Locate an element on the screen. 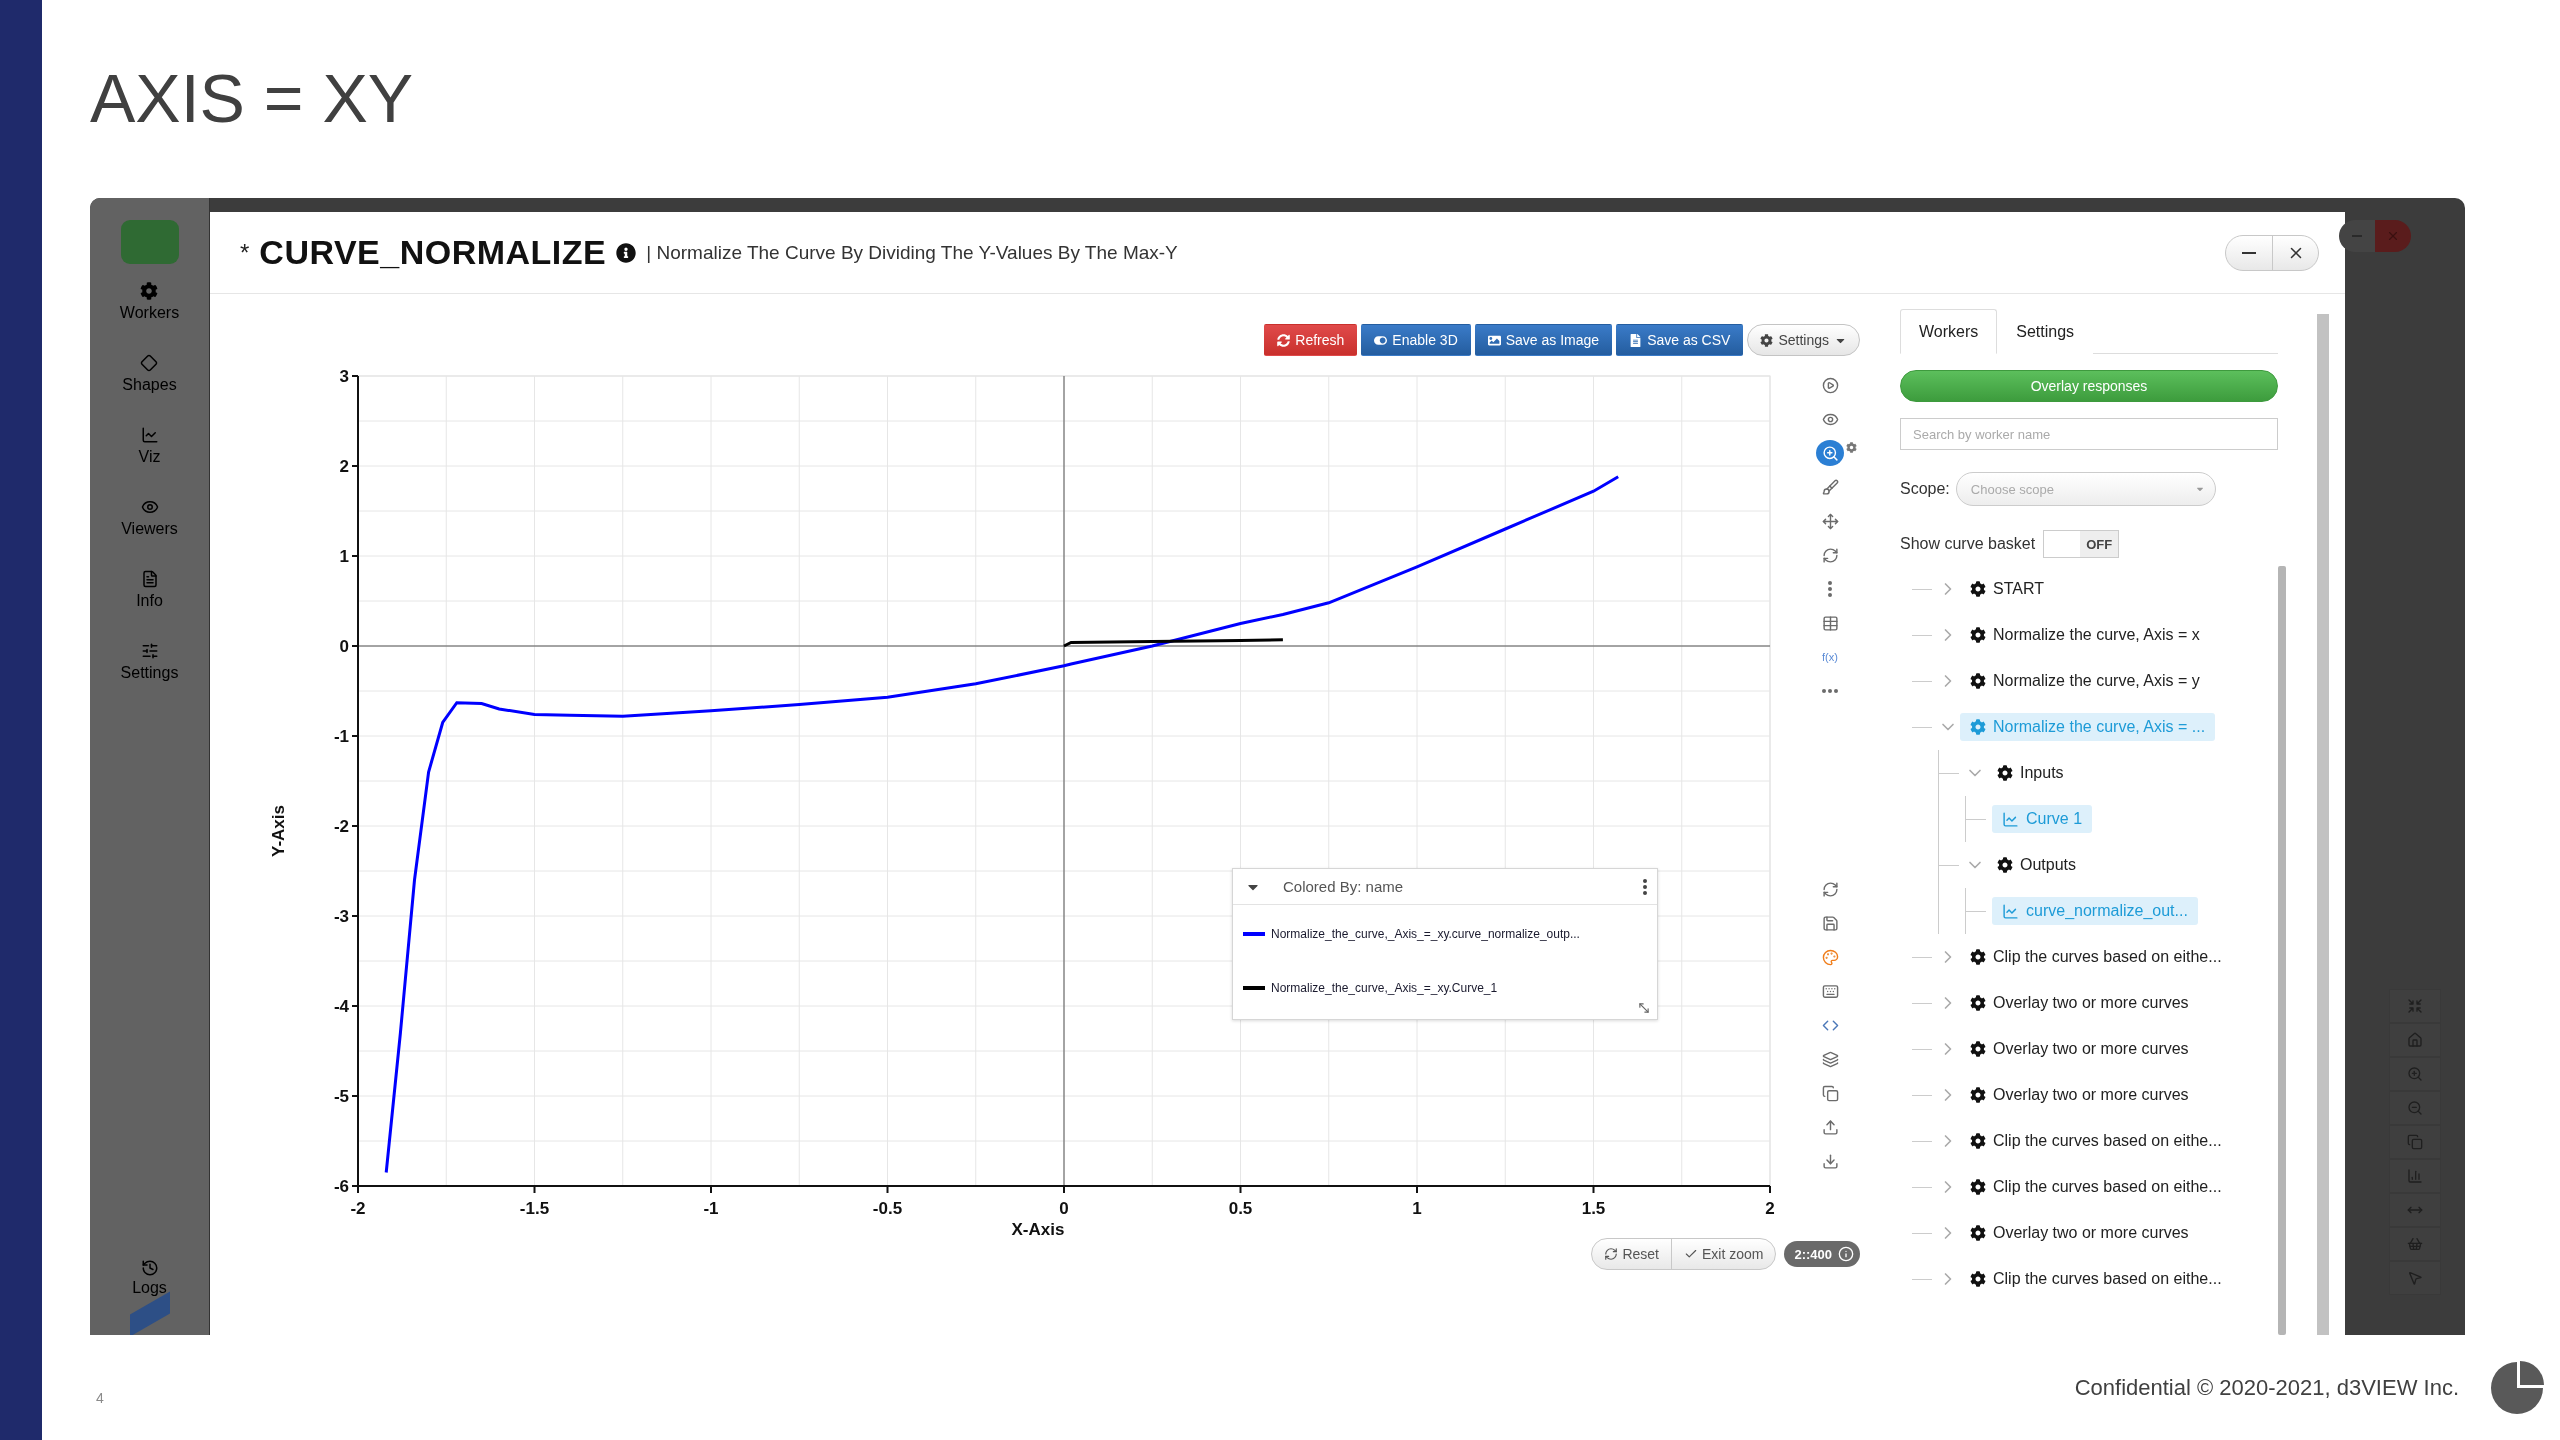  home-icon is located at coordinates (2415, 1040).